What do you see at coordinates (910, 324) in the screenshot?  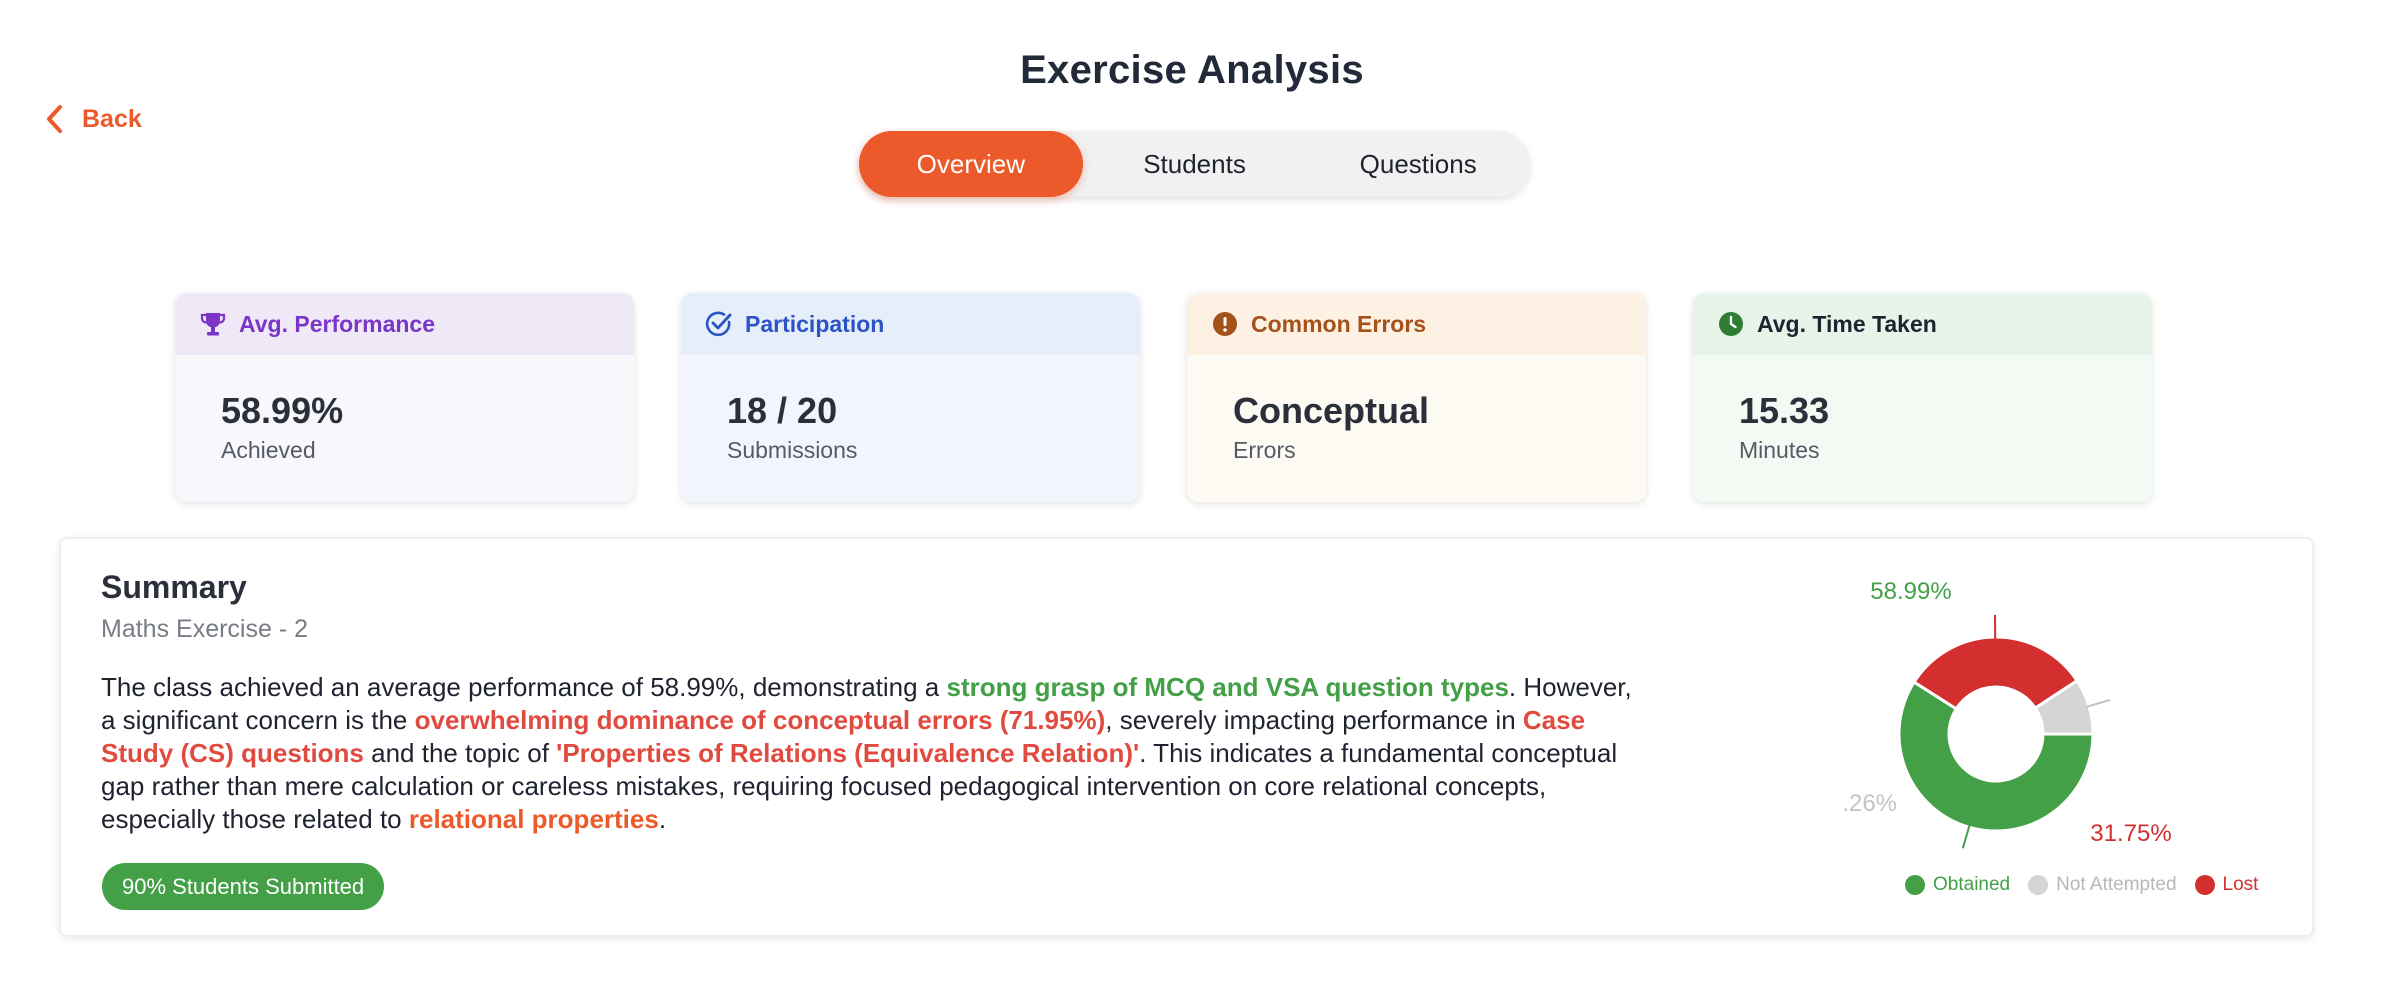 I see `card-header: Participation` at bounding box center [910, 324].